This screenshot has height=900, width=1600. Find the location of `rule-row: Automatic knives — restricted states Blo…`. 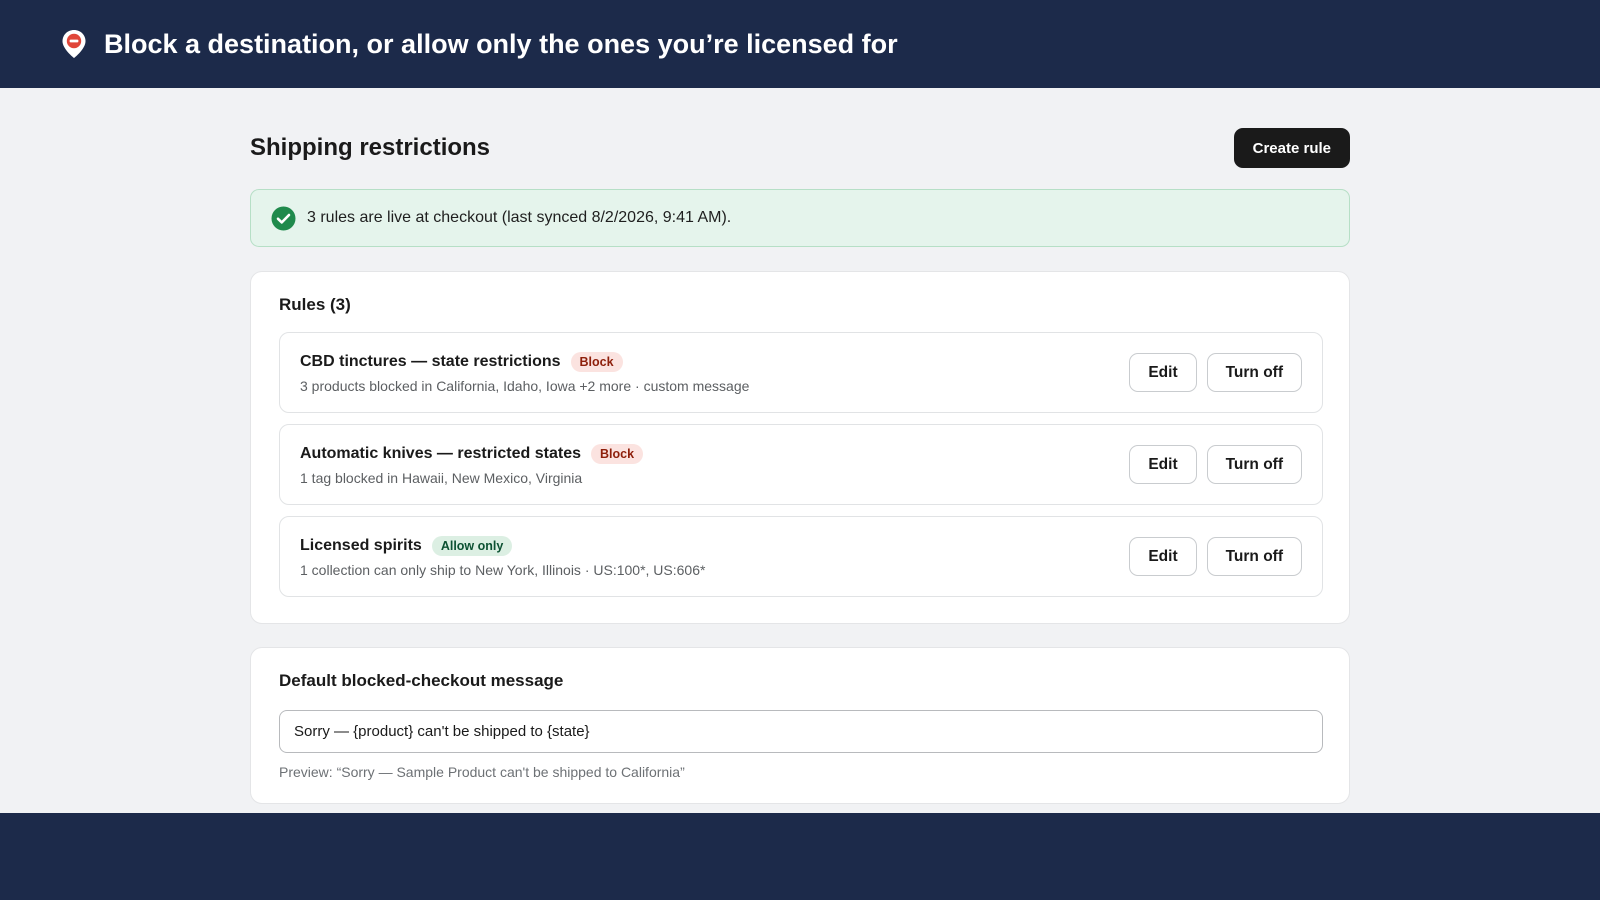

rule-row: Automatic knives — restricted states Blo… is located at coordinates (801, 464).